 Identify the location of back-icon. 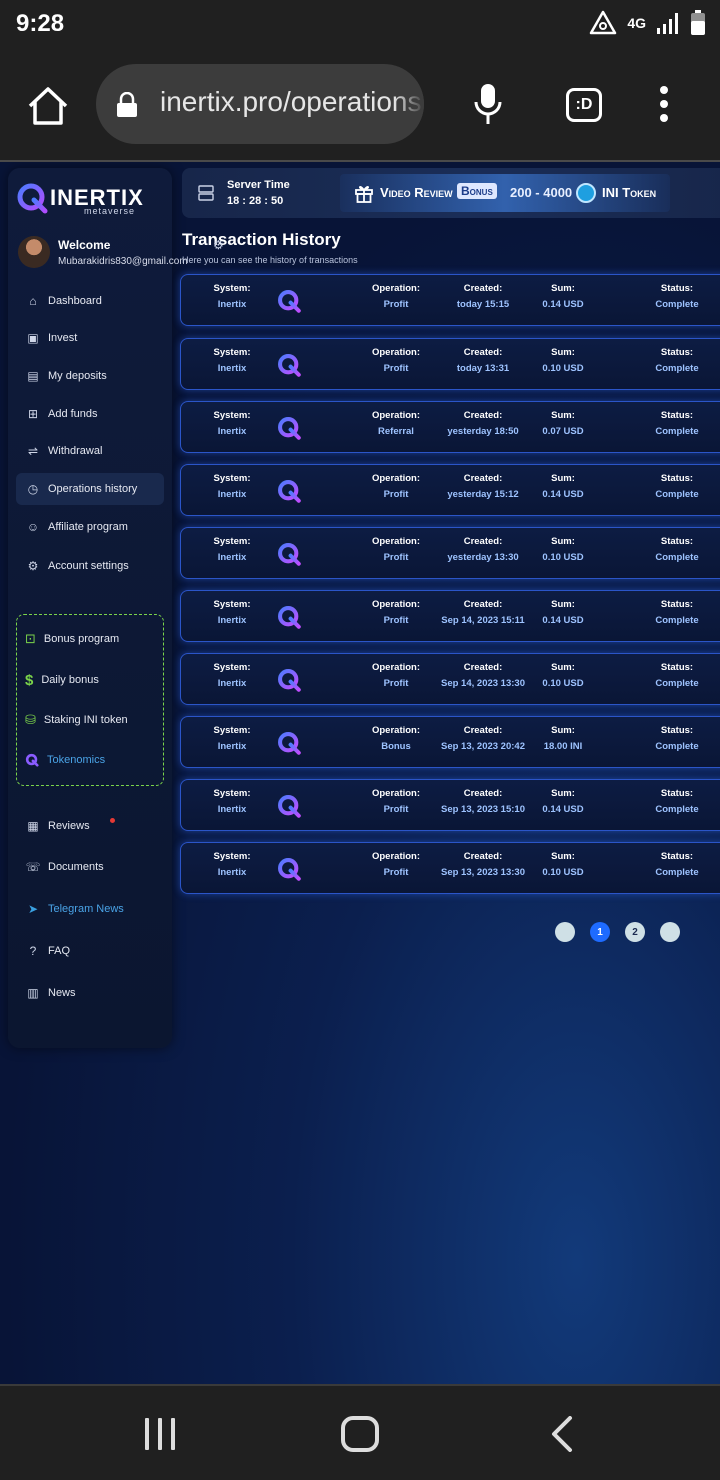
(562, 1434).